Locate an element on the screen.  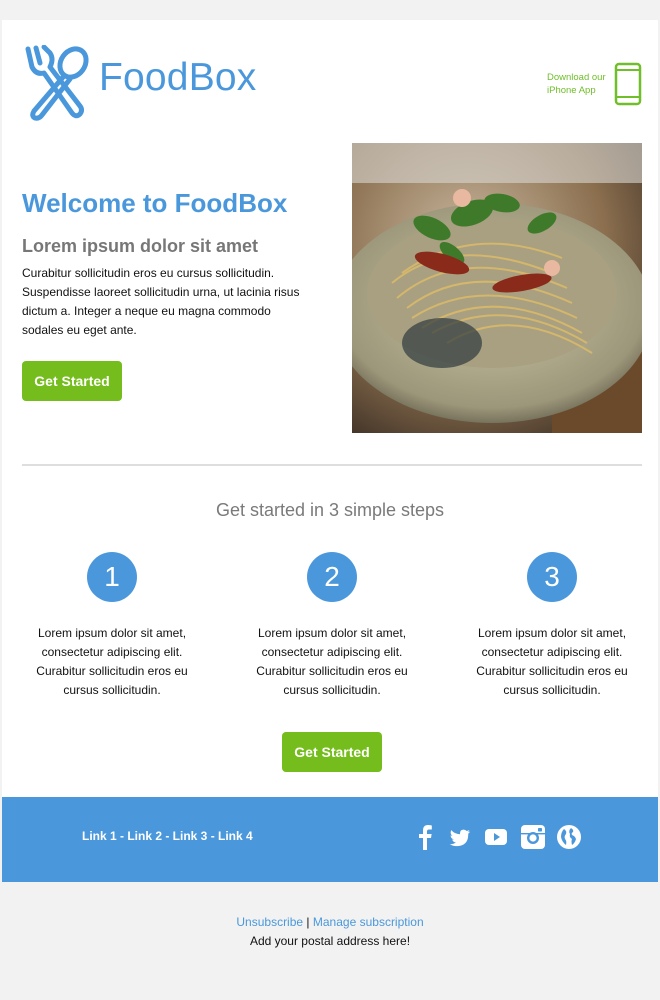
get-started-button: Get Started is located at coordinates (72, 381).